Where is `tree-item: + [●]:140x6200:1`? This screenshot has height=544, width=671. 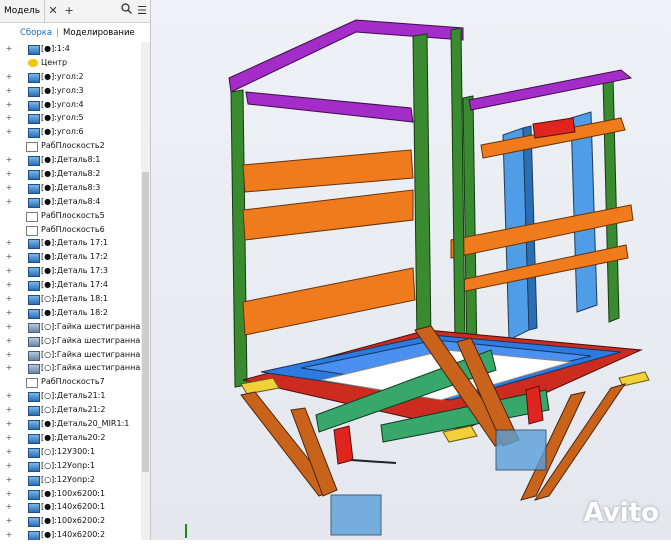
tree-item: + [●]:140x6200:1 is located at coordinates (70, 507).